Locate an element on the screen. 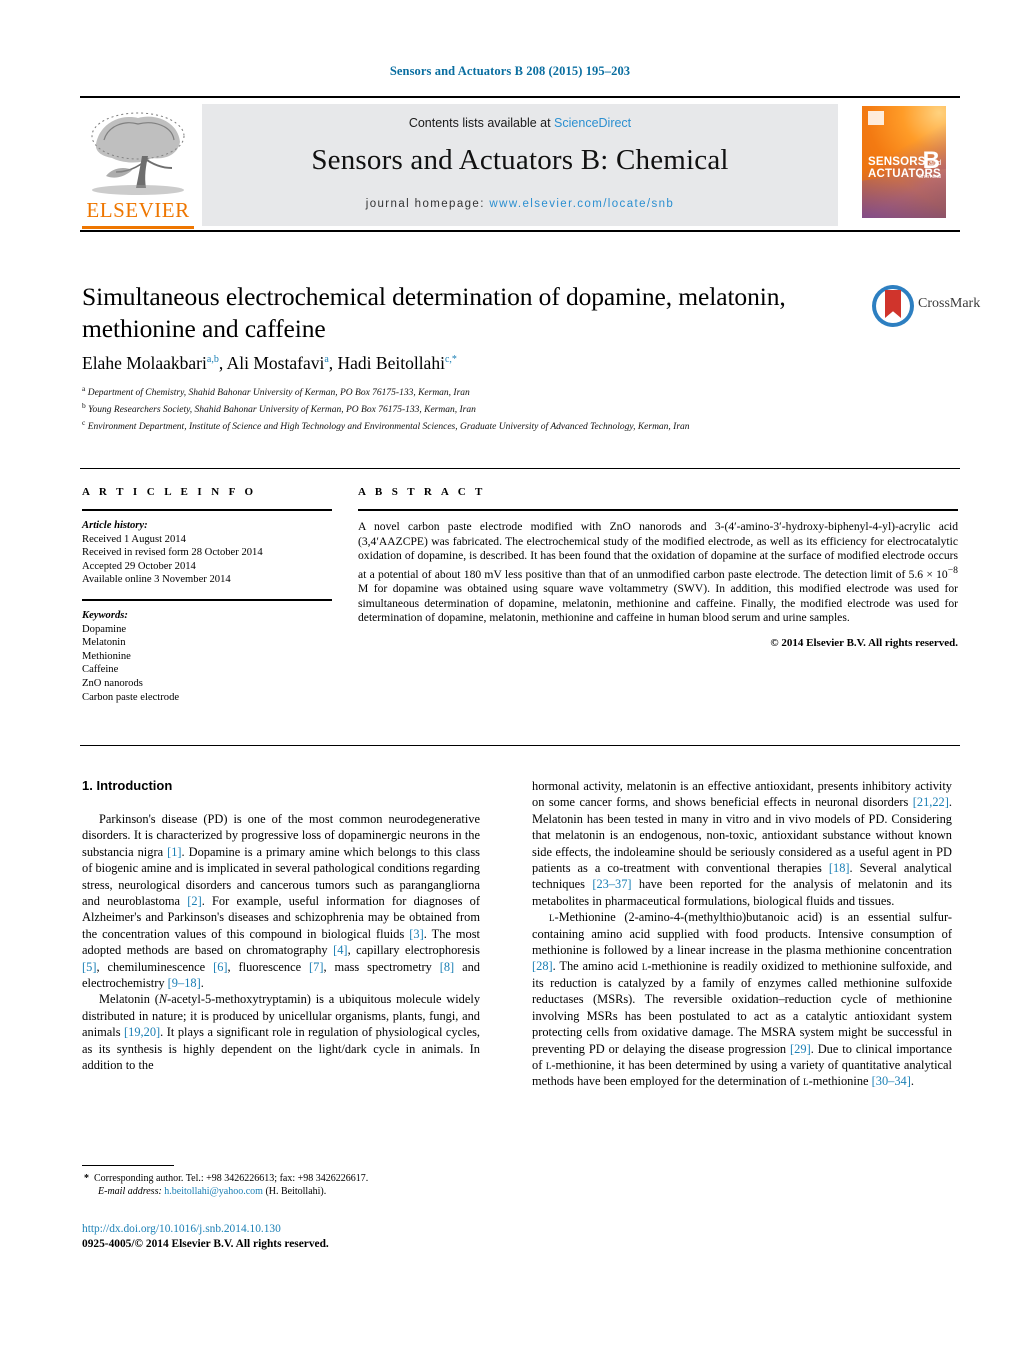 The image size is (1020, 1351). crossmark-icon is located at coordinates (893, 306).